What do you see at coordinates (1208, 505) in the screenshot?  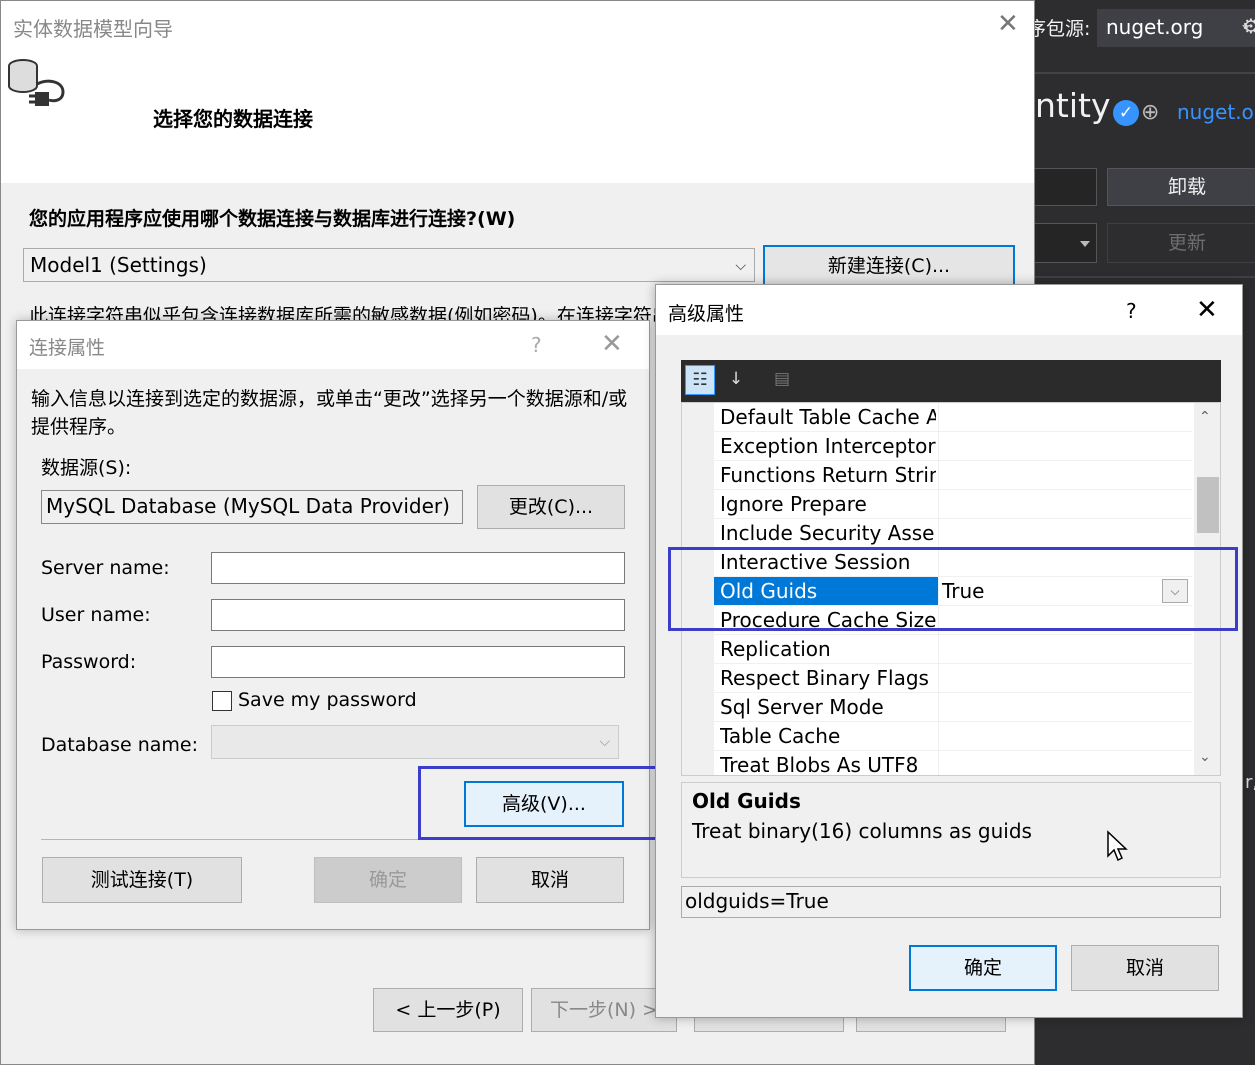 I see `scroll-thumb` at bounding box center [1208, 505].